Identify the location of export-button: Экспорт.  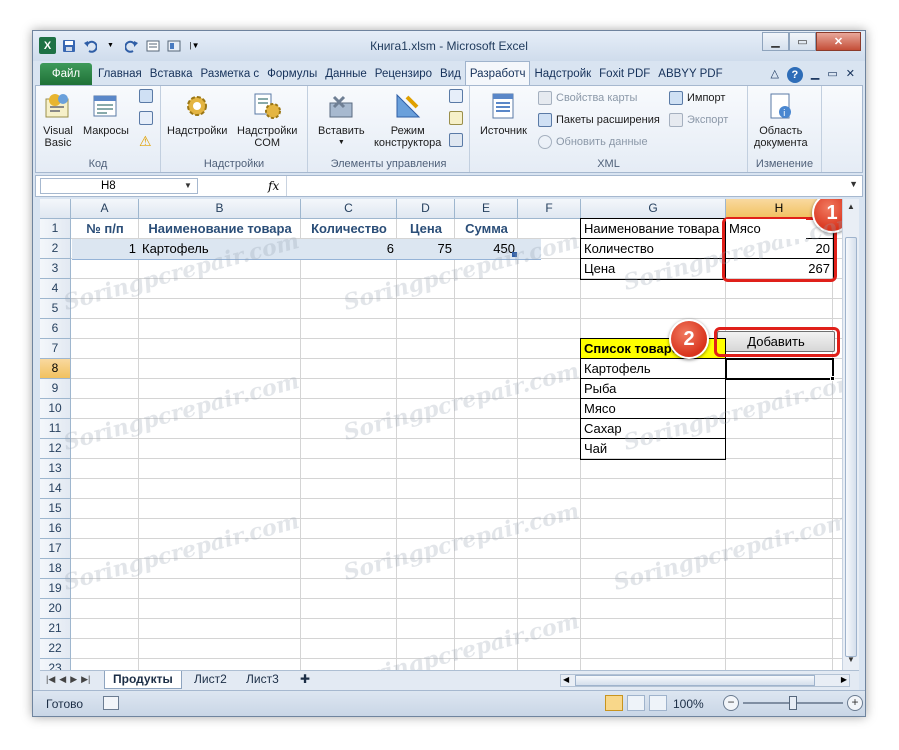
(698, 120).